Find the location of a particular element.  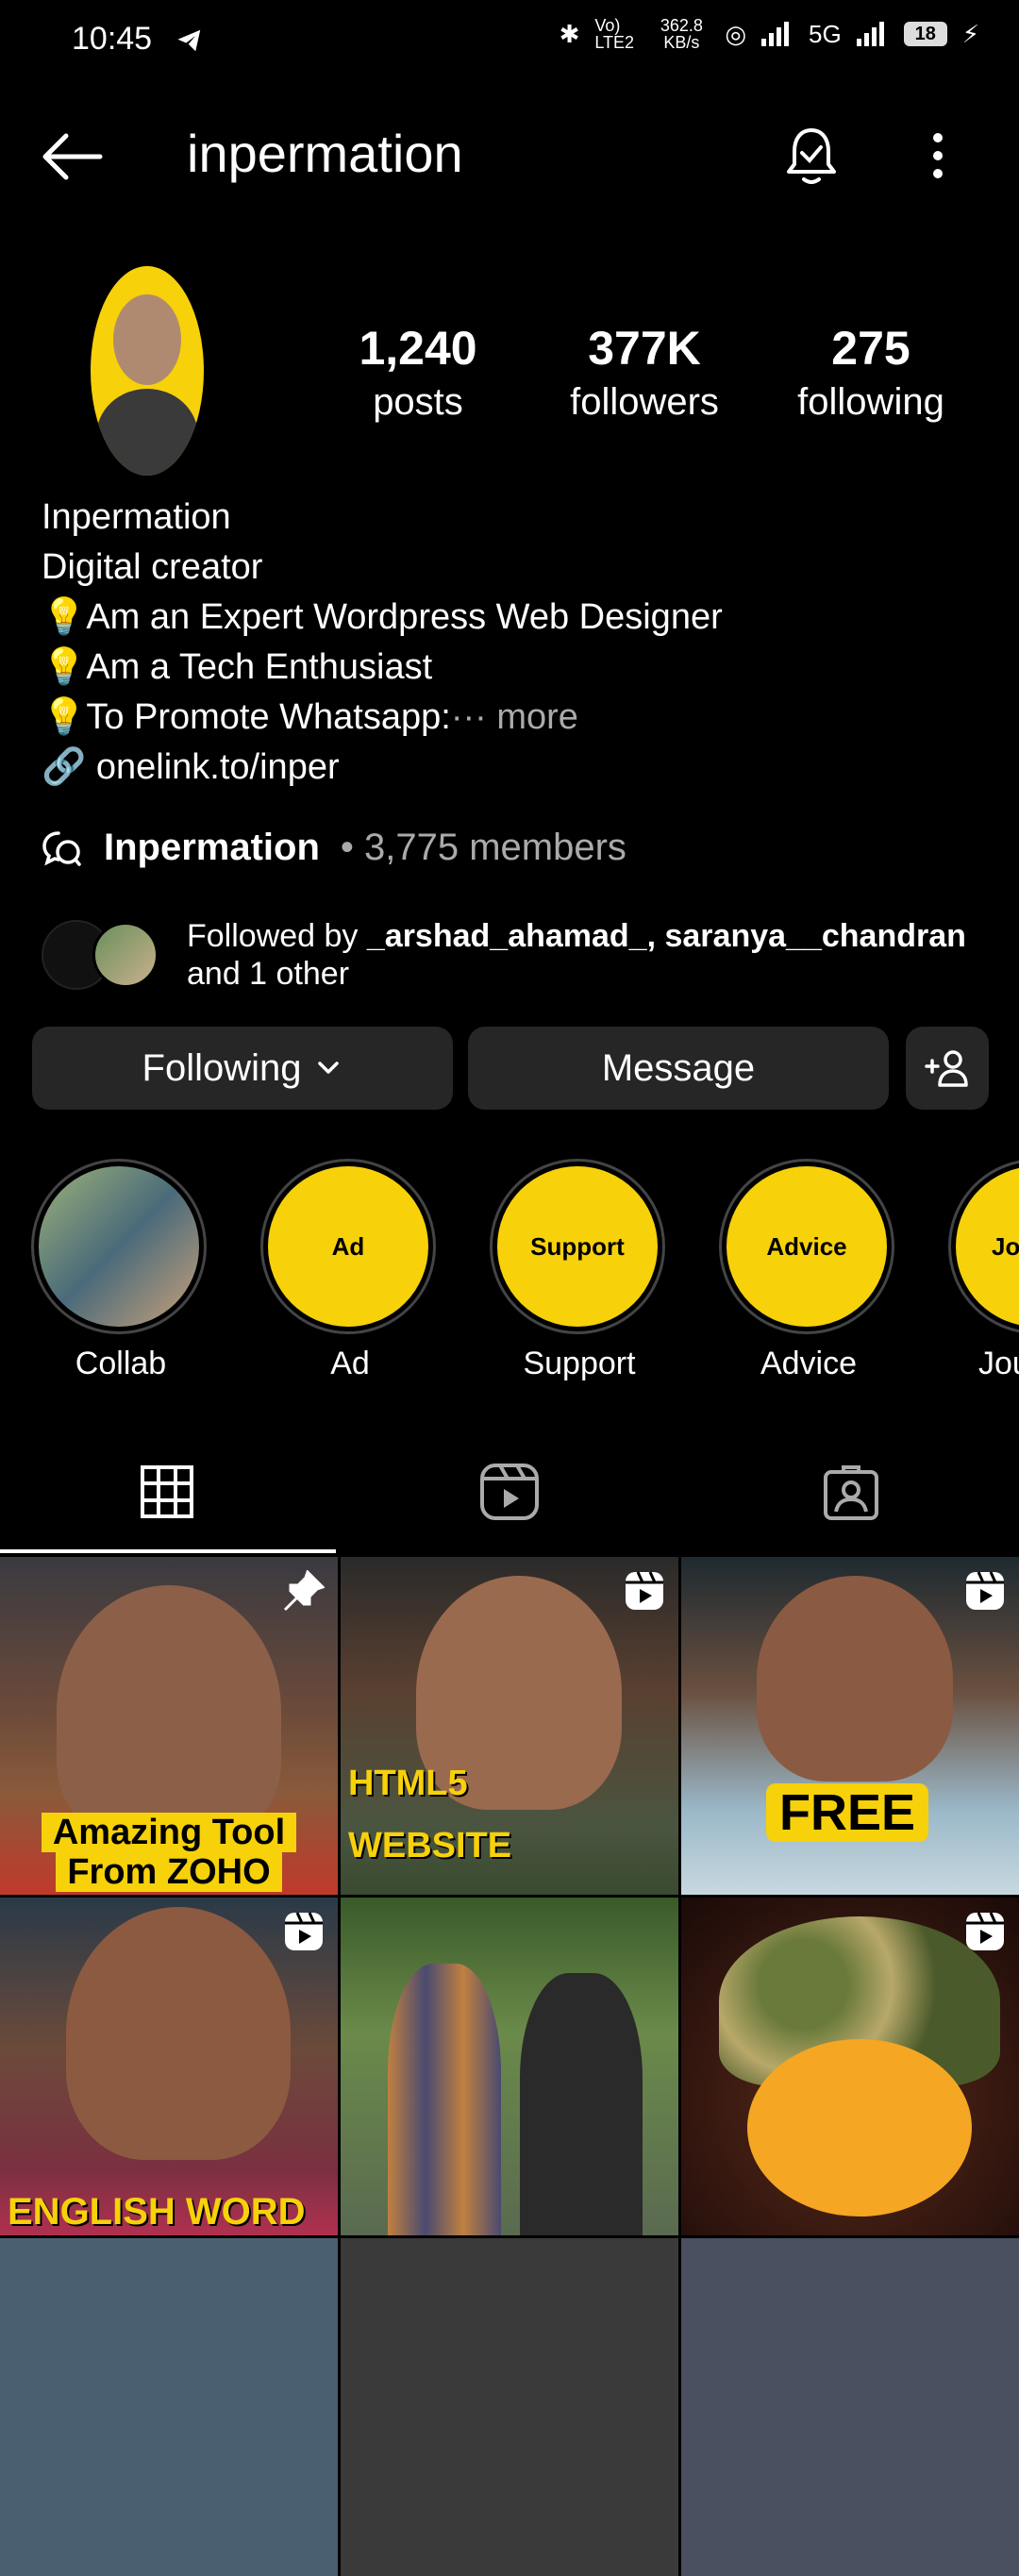

telegram-icon is located at coordinates (189, 40).